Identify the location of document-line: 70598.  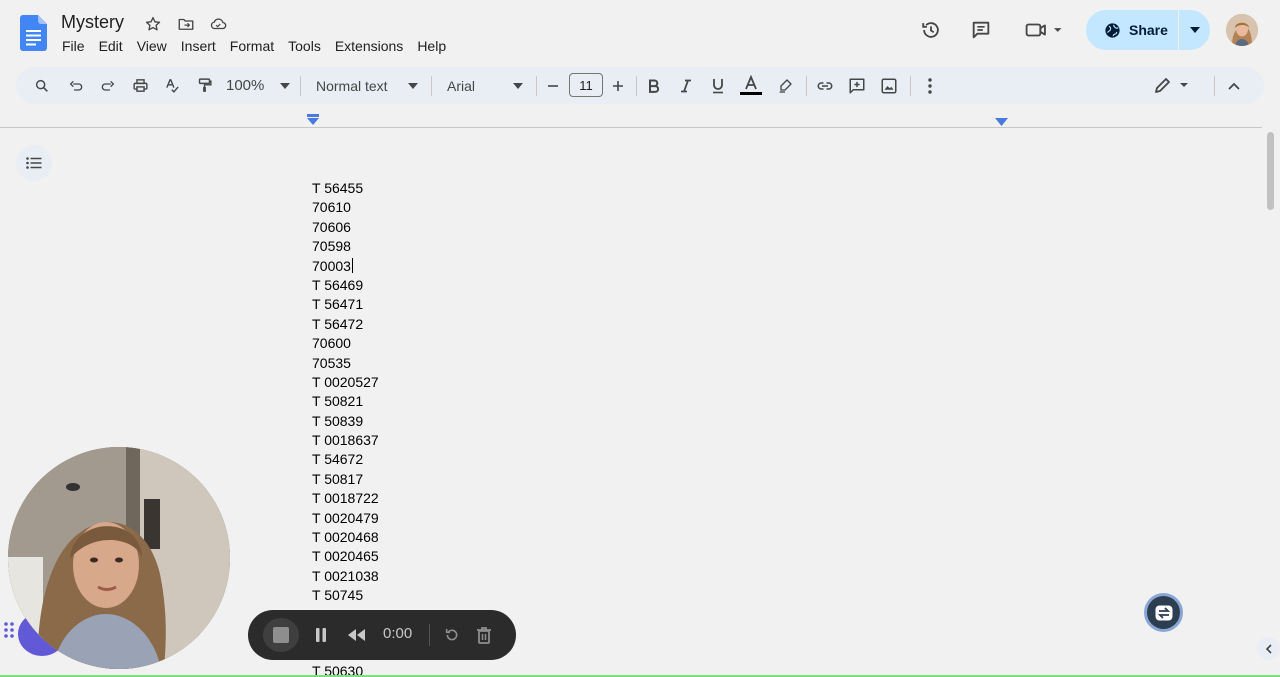
(345, 246).